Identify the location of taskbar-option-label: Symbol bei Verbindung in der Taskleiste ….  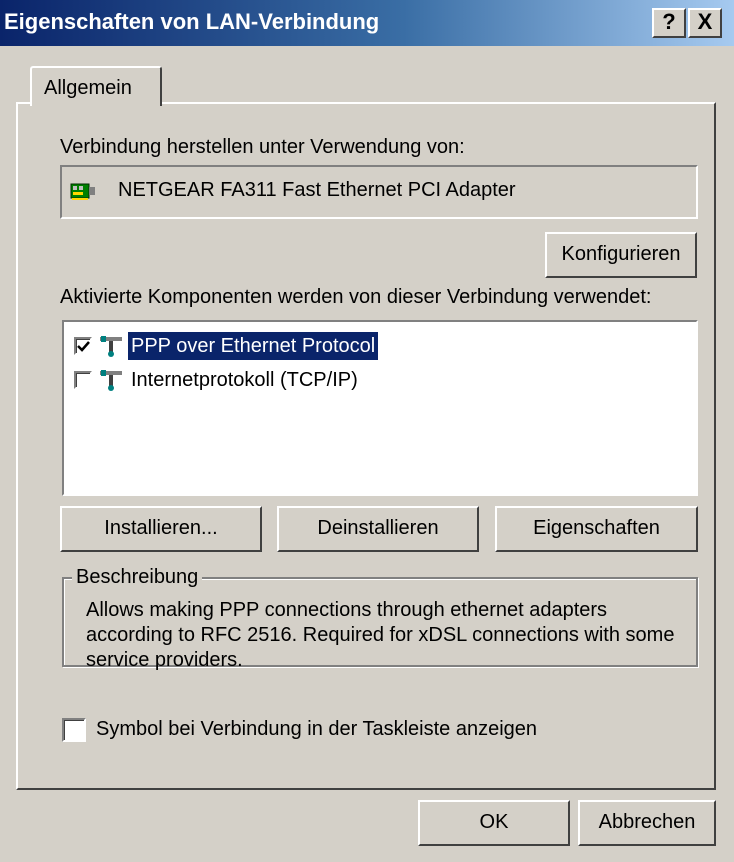
(316, 729).